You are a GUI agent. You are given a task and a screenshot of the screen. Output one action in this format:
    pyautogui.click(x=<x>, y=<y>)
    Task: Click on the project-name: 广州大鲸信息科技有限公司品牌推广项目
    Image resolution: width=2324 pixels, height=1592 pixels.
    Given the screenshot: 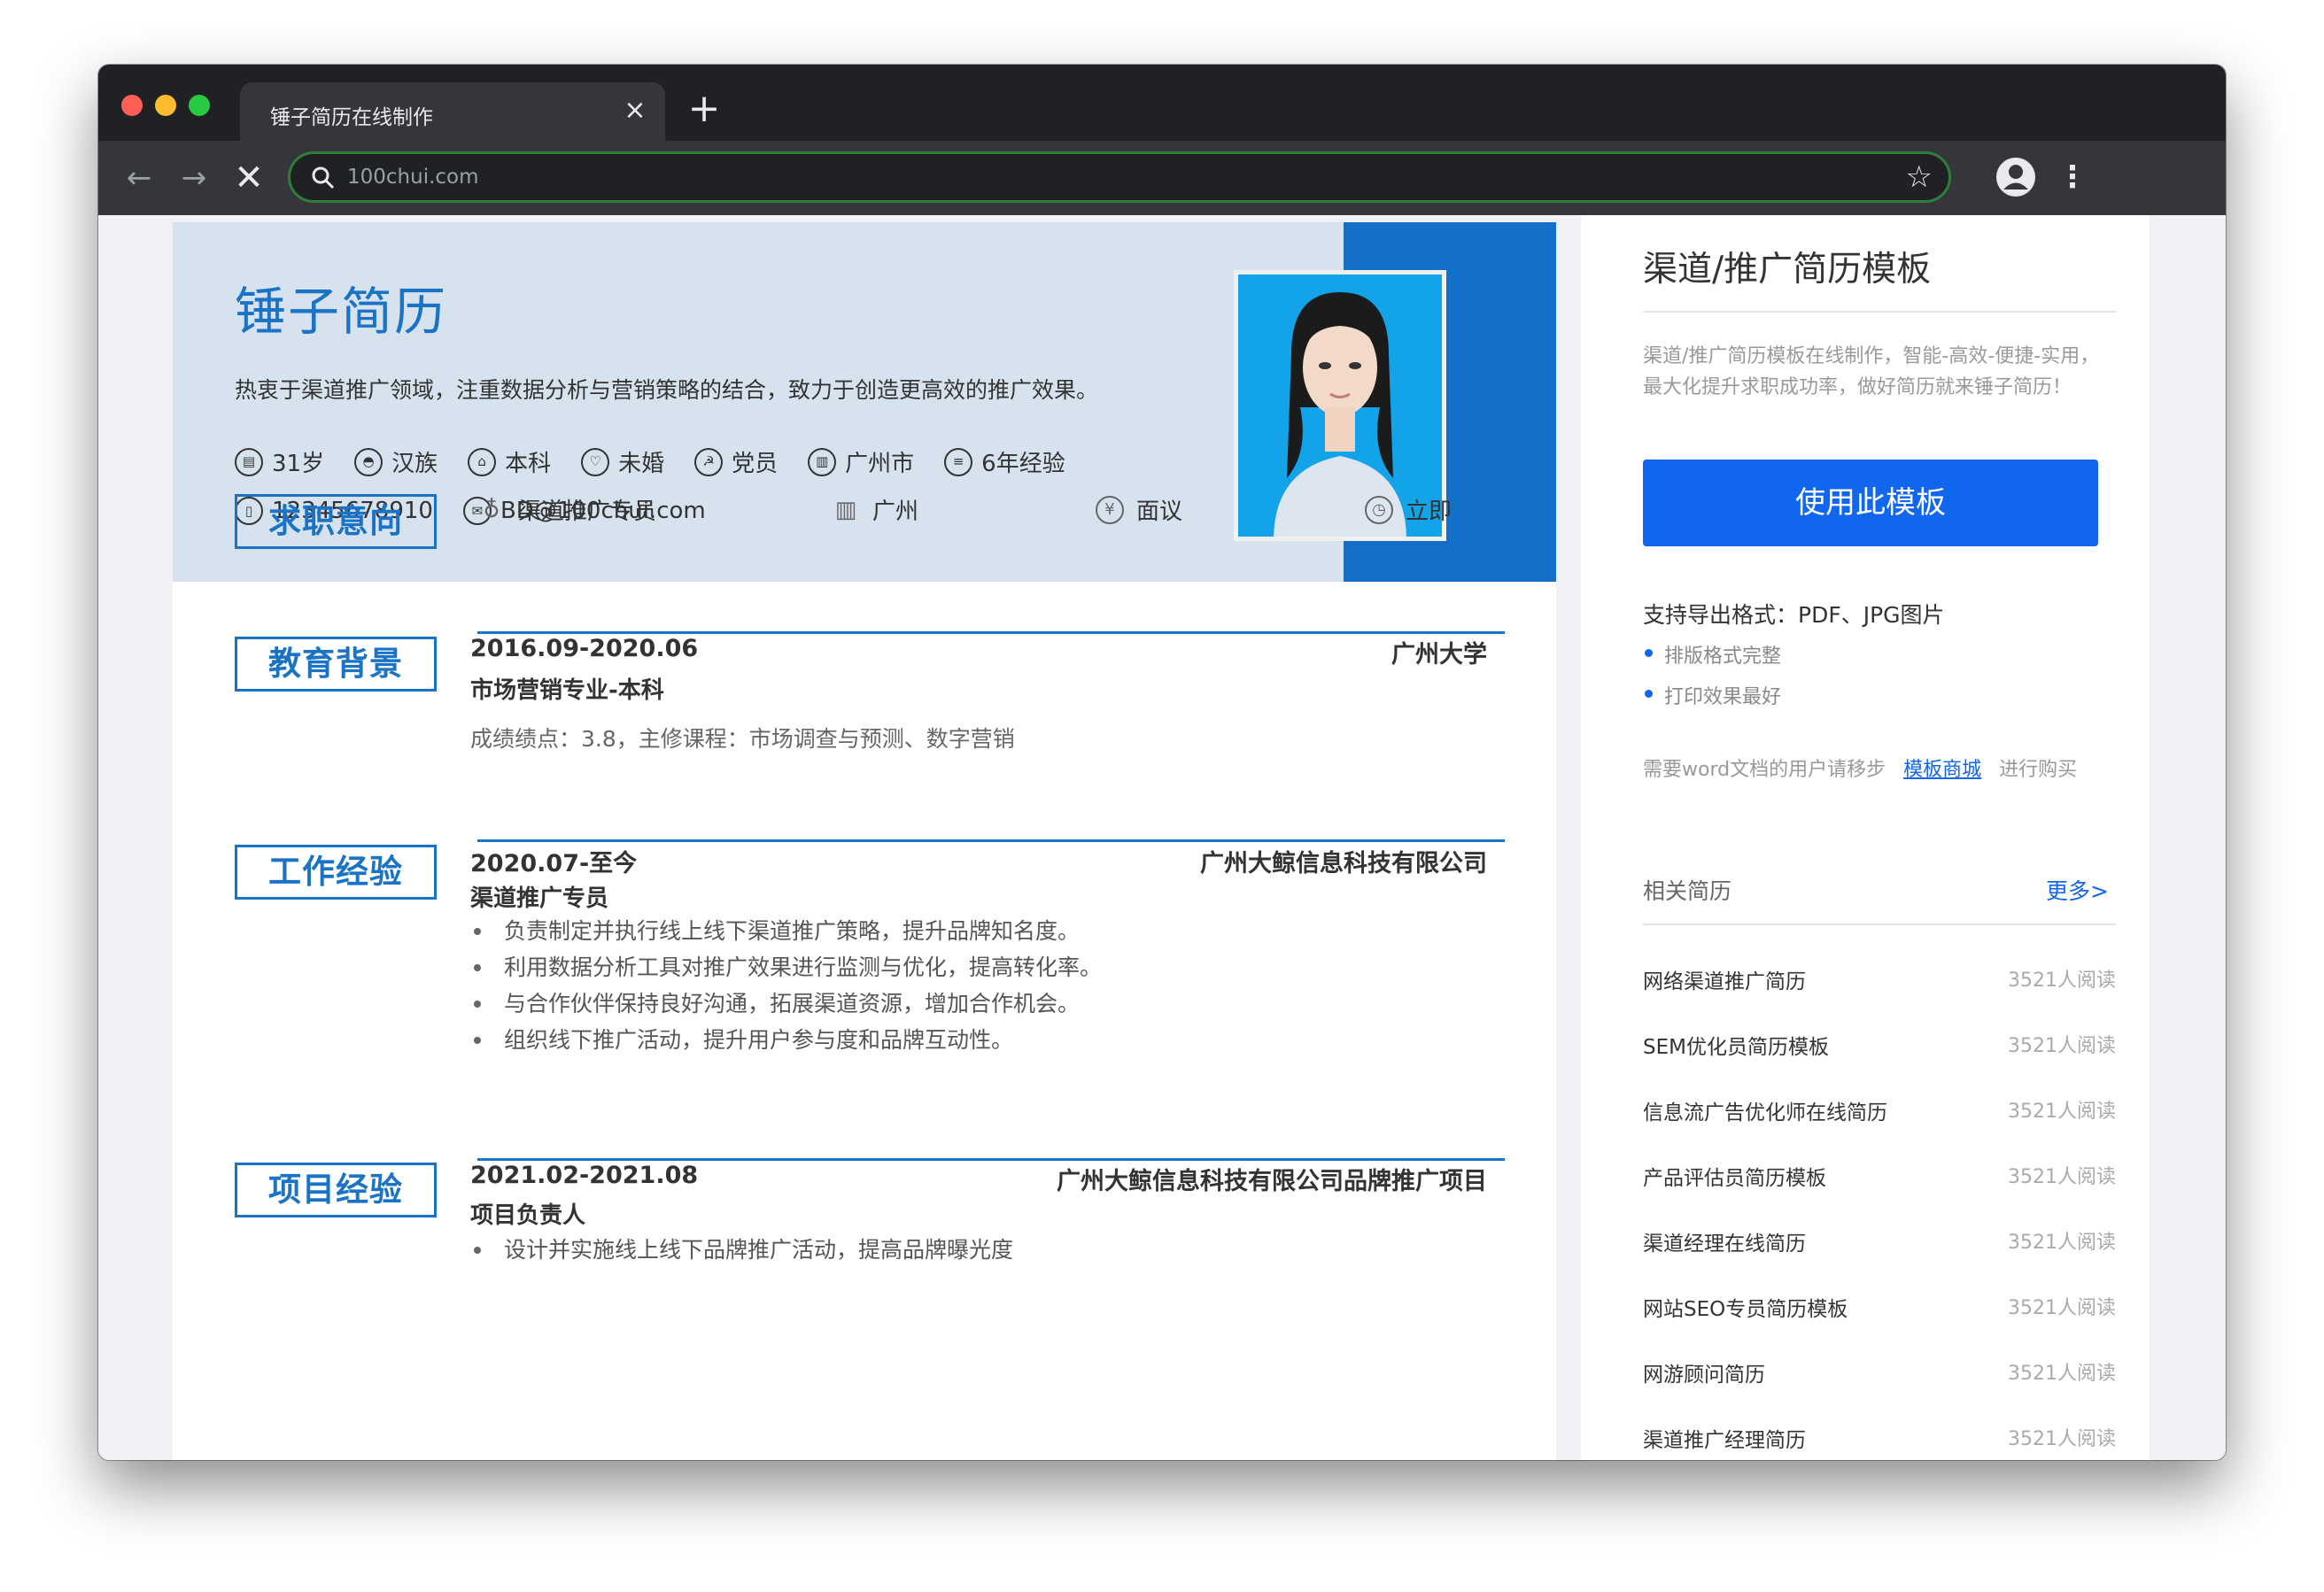 What is the action you would take?
    pyautogui.click(x=1272, y=1181)
    